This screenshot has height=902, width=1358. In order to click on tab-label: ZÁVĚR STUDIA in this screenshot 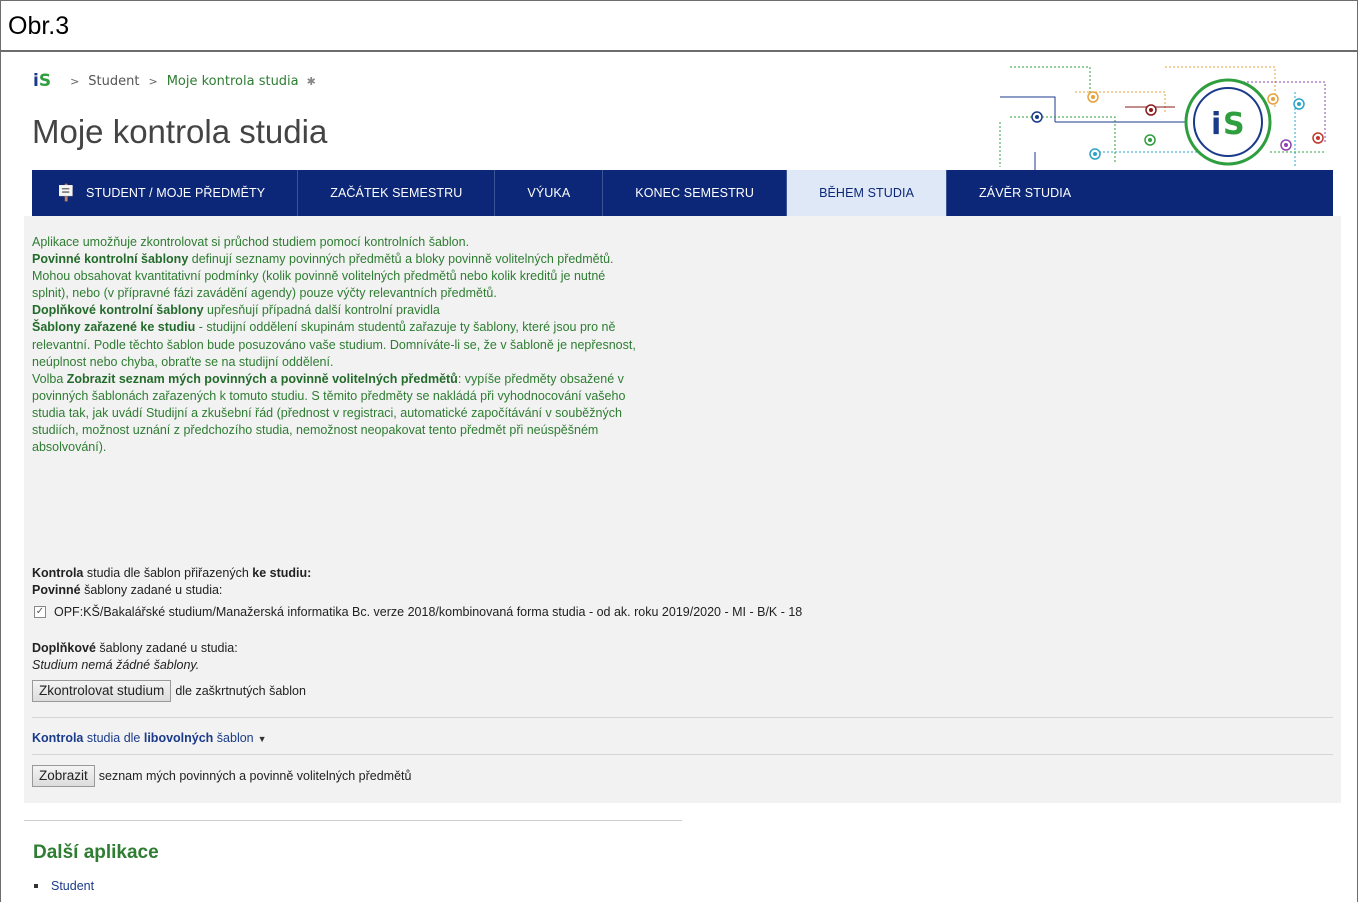, I will do `click(1025, 193)`.